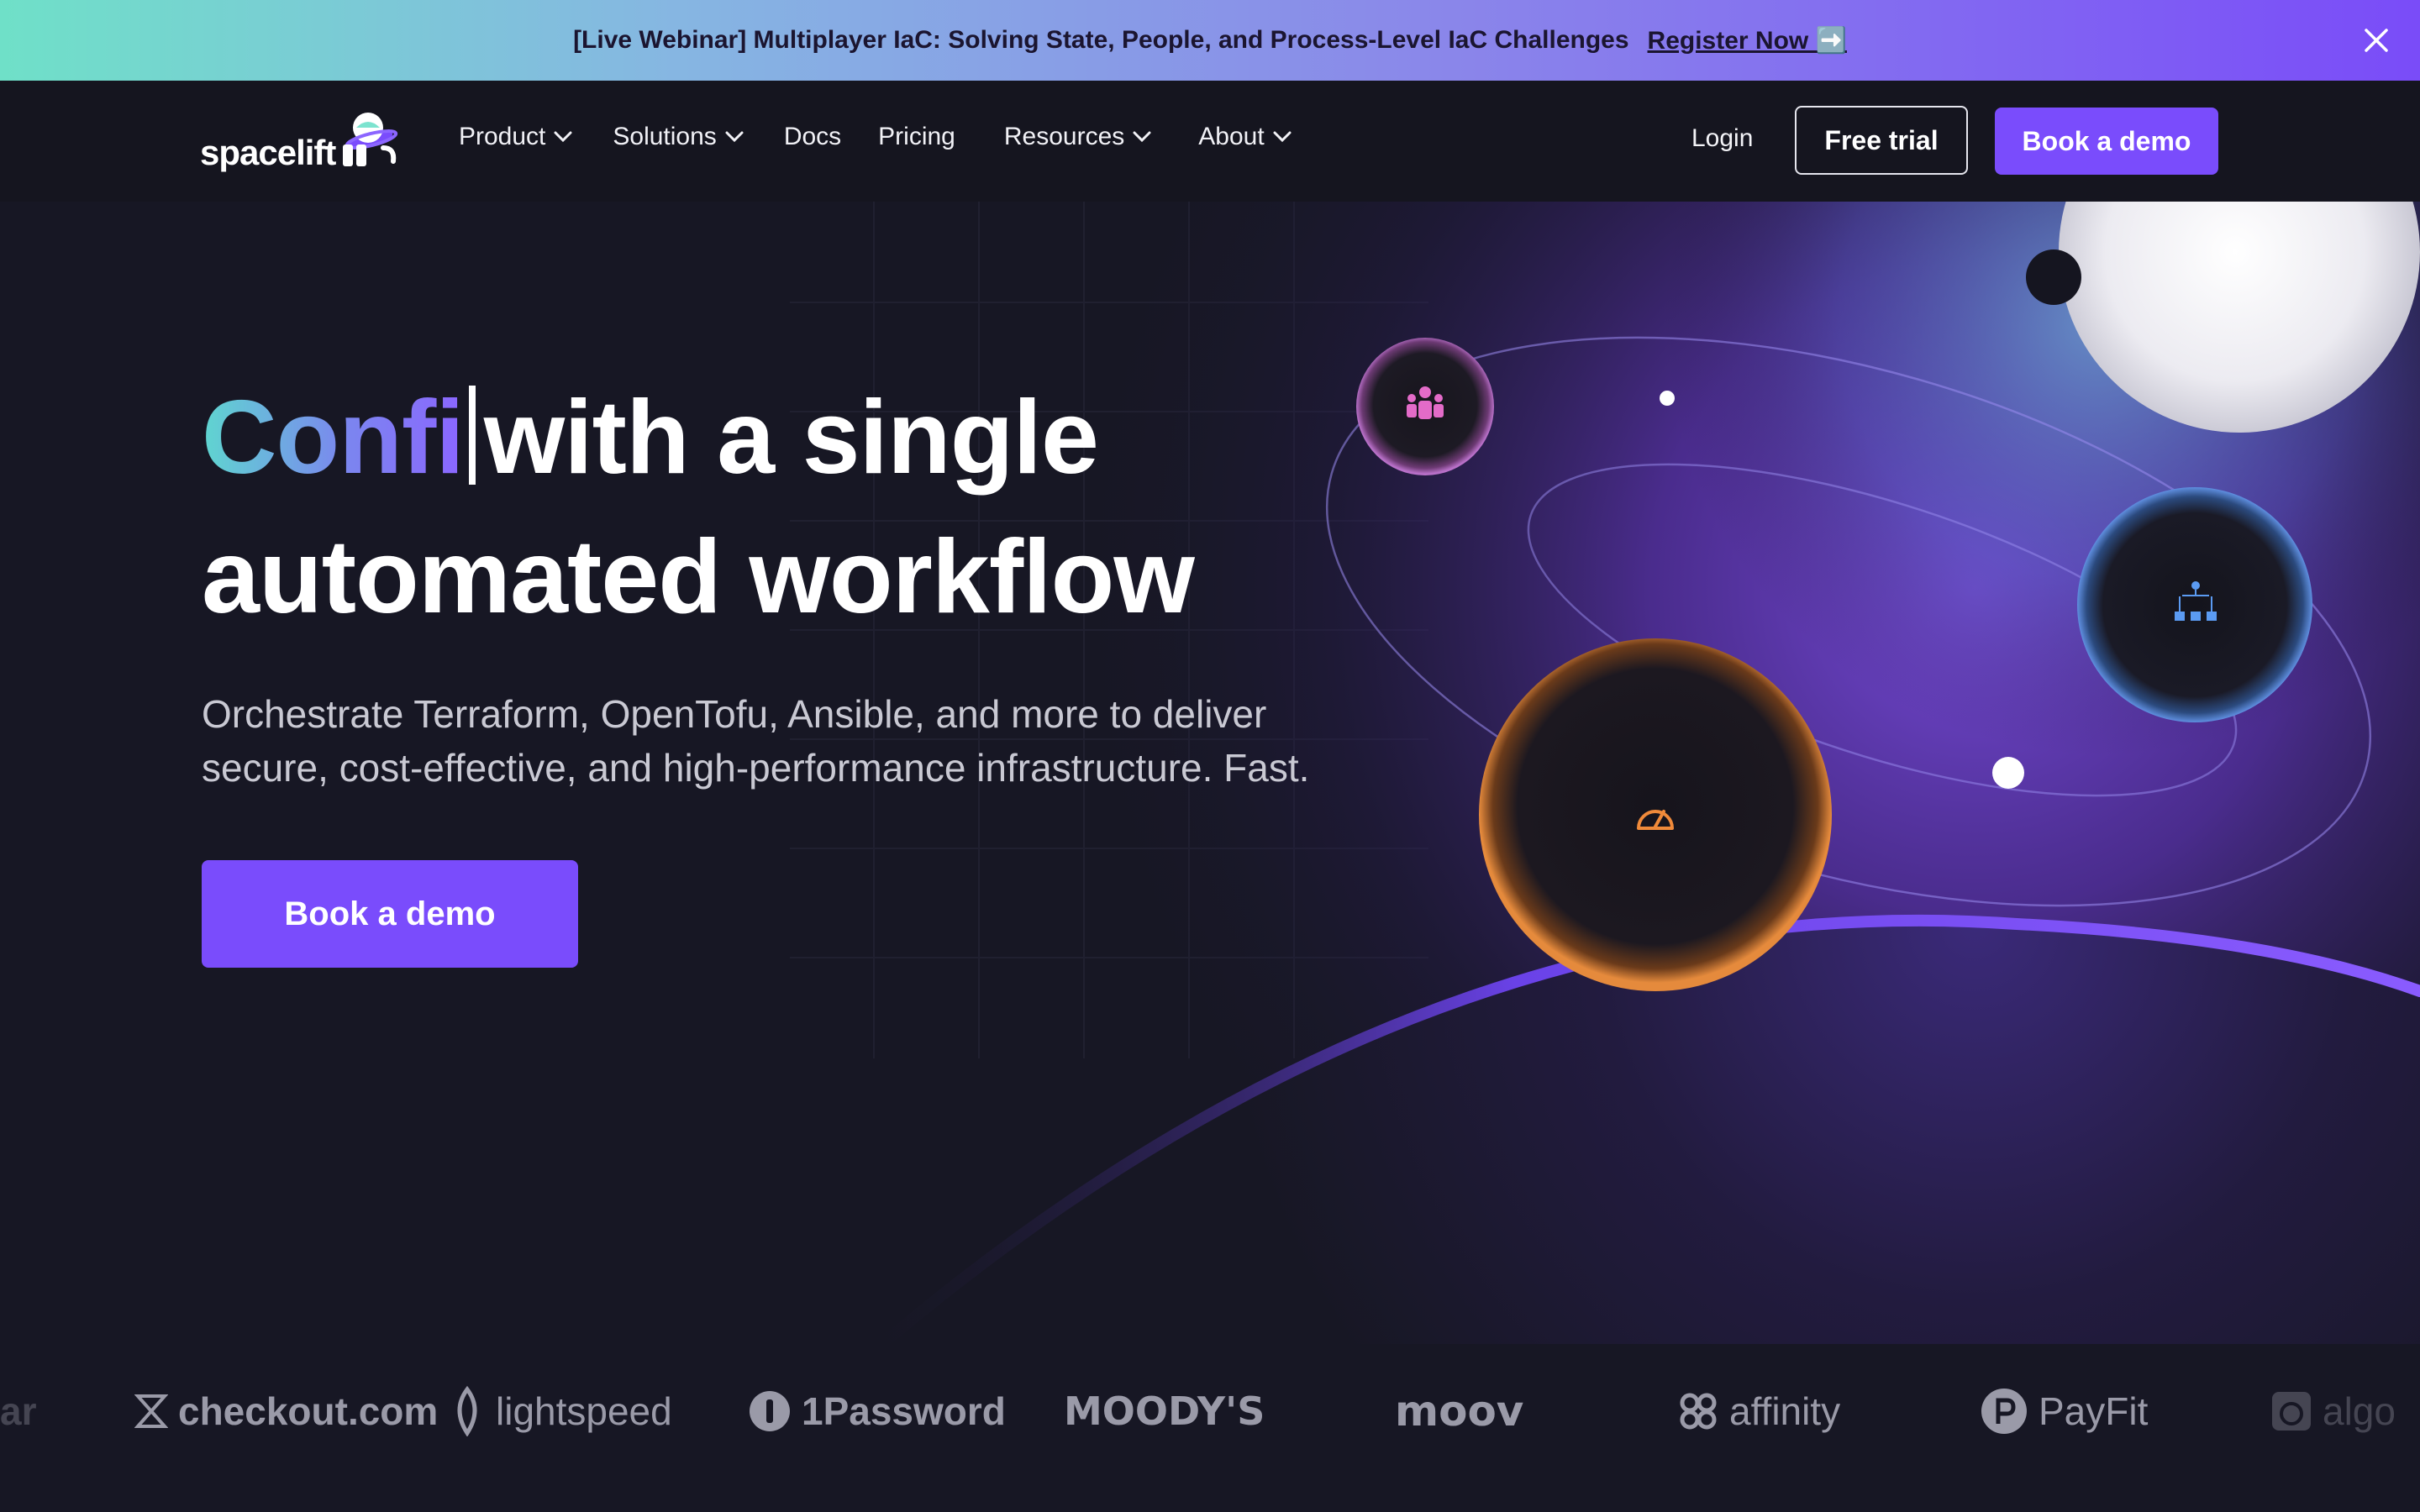  Describe the element at coordinates (560, 1411) in the screenshot. I see `customer-logo: lightspeed` at that location.